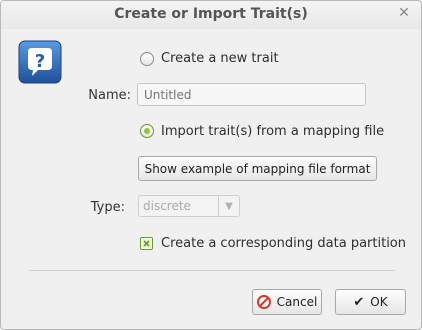 The height and width of the screenshot is (330, 422). I want to click on cancel-icon, so click(263, 302).